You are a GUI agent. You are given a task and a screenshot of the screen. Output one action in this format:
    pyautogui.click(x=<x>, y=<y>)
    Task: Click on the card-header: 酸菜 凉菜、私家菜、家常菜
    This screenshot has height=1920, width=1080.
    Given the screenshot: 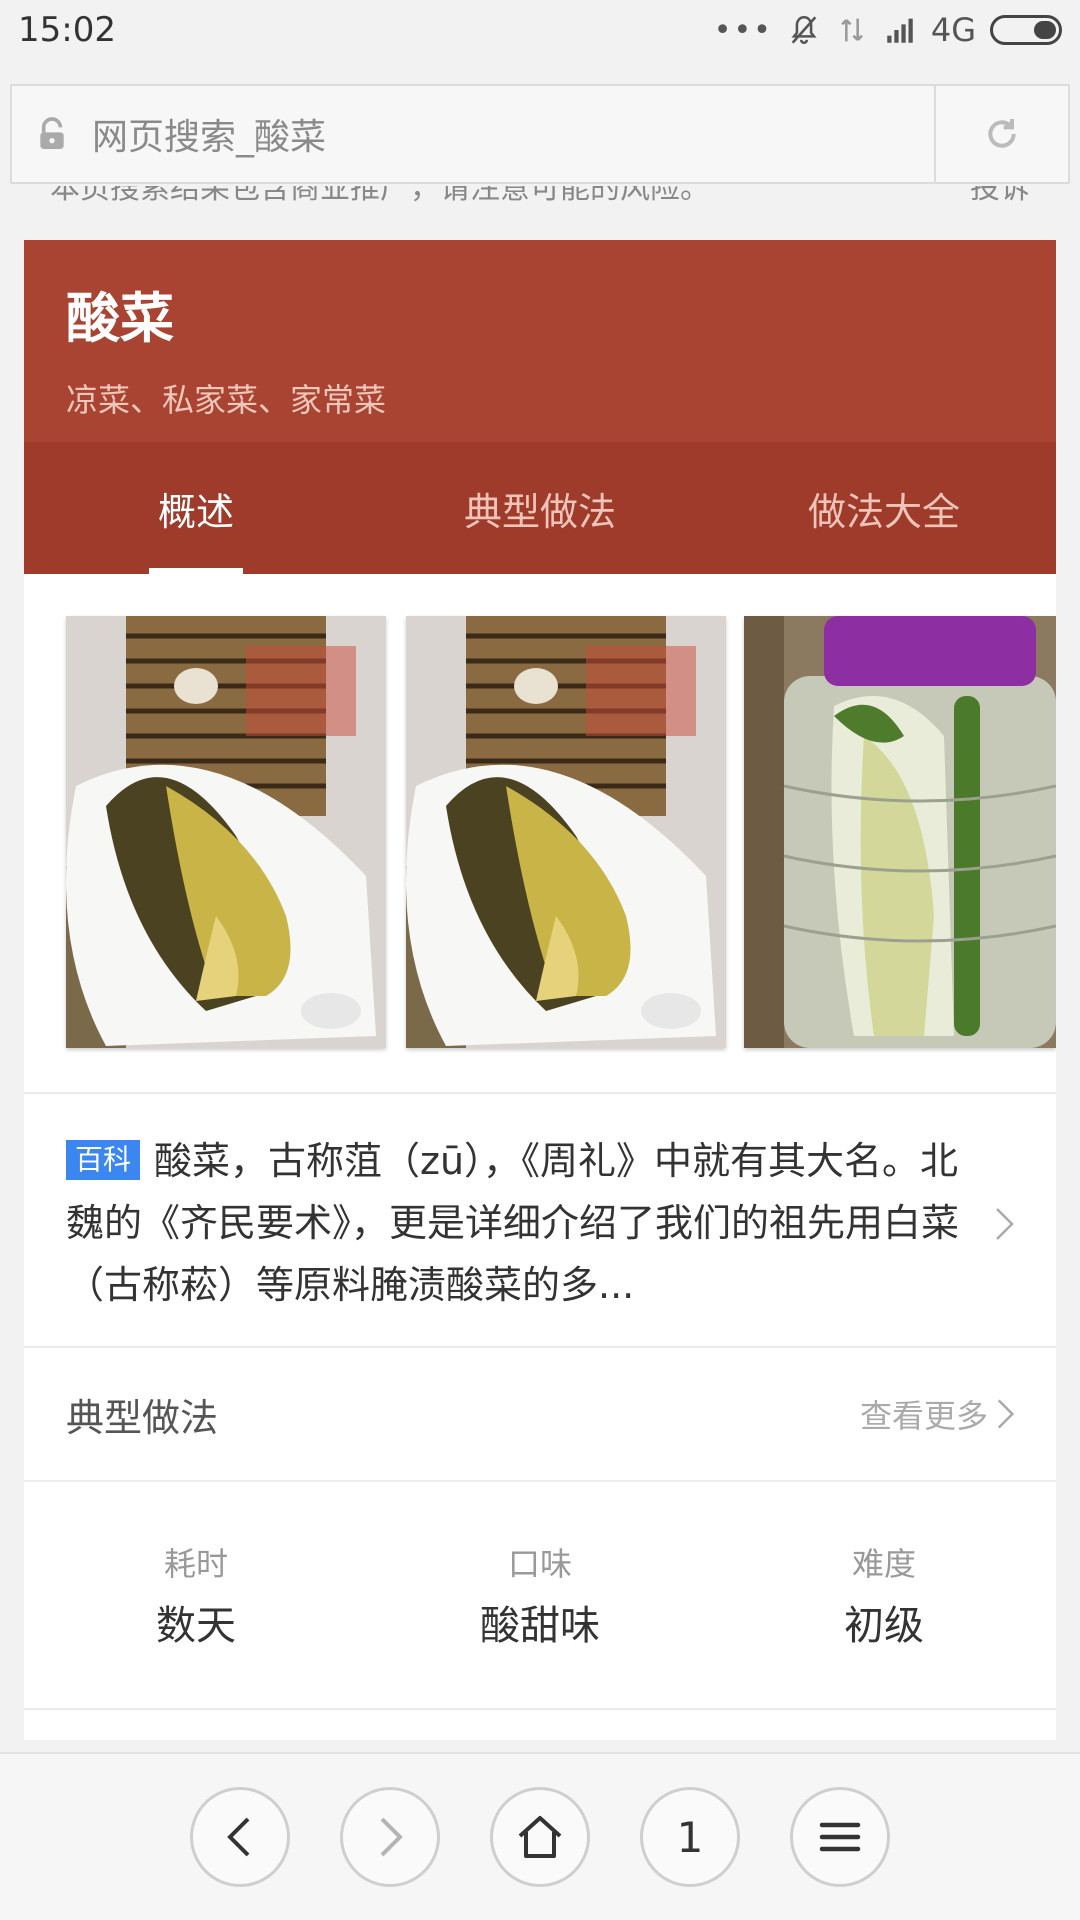 What is the action you would take?
    pyautogui.click(x=540, y=341)
    